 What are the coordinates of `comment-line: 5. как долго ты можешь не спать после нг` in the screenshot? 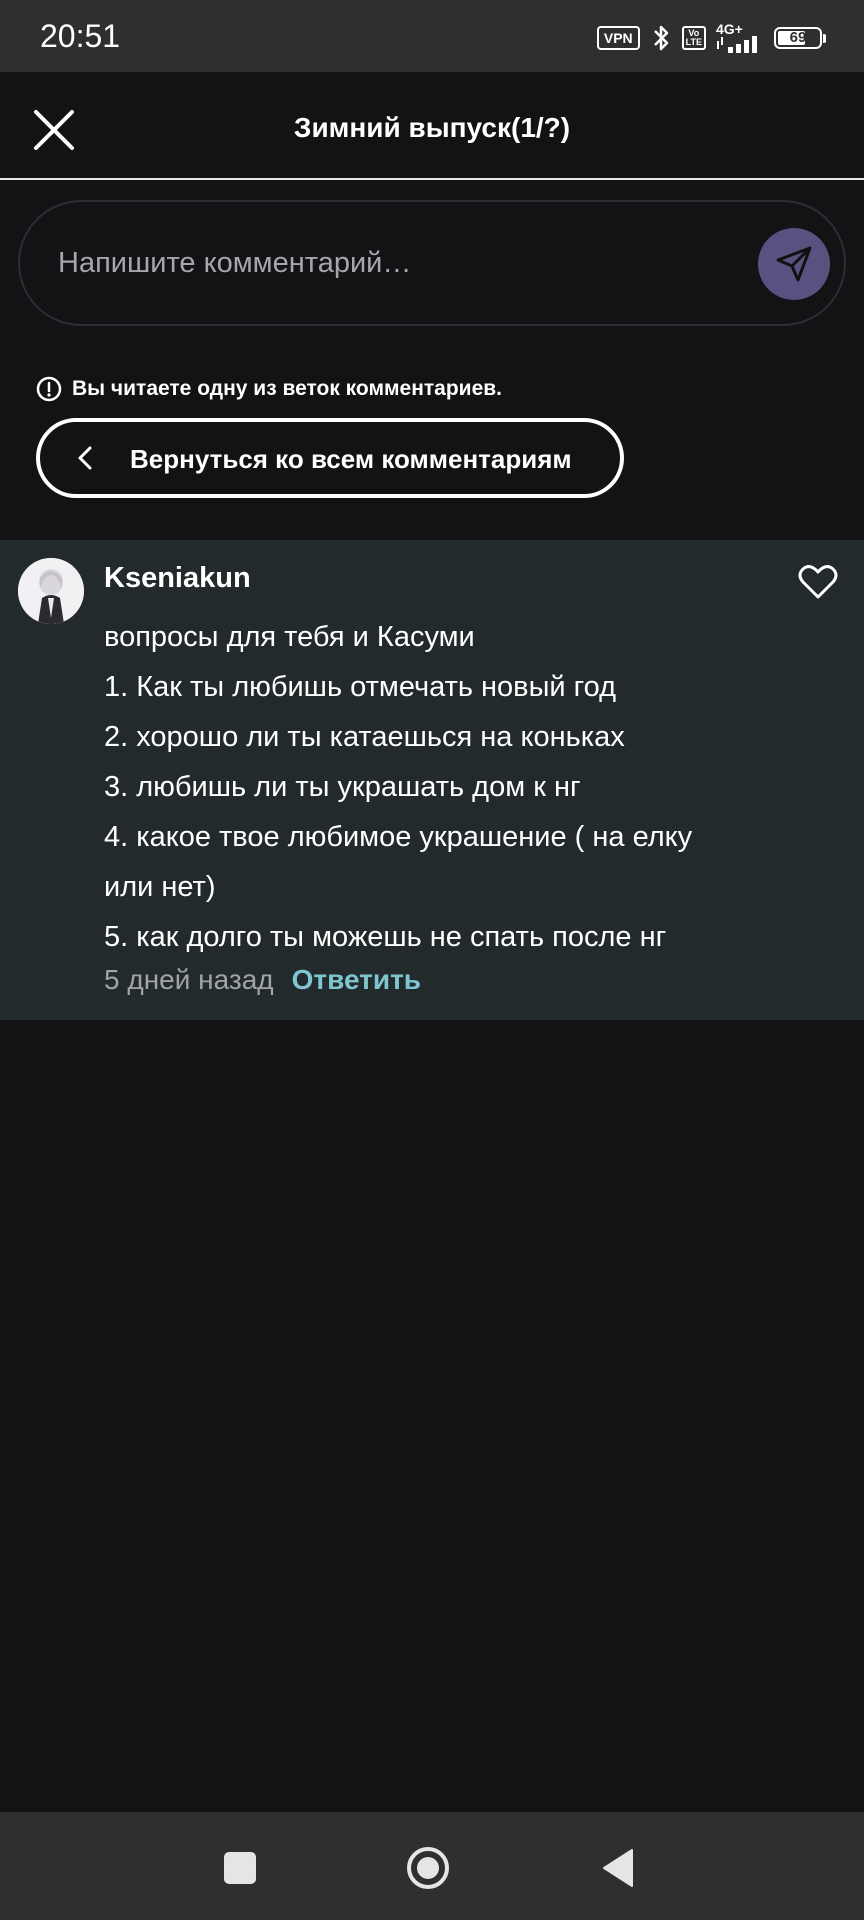 It's located at (385, 937).